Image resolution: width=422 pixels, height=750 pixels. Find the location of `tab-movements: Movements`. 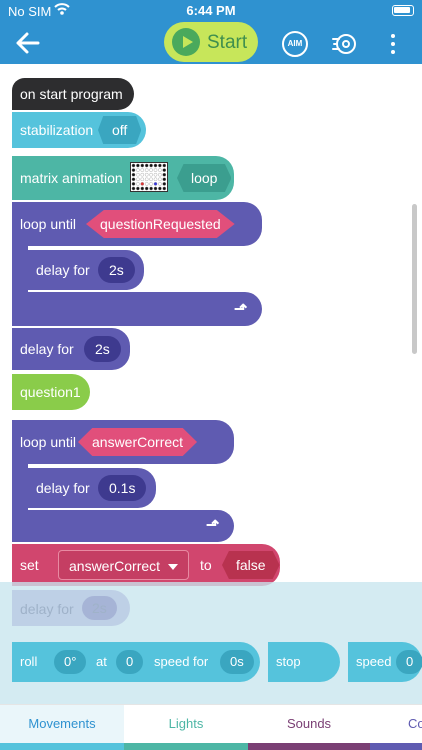

tab-movements: Movements is located at coordinates (62, 727).